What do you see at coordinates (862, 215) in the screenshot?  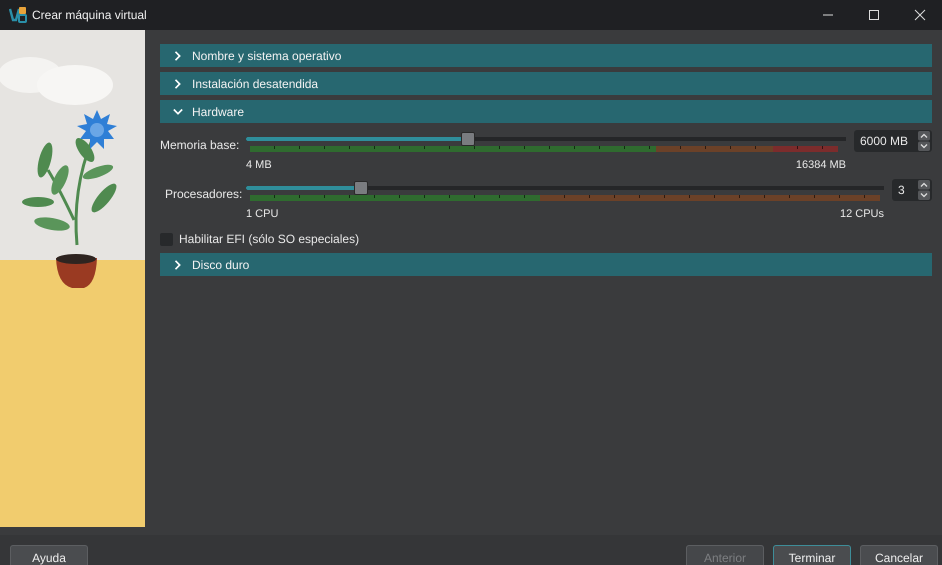 I see `max-label: 12 CPUs` at bounding box center [862, 215].